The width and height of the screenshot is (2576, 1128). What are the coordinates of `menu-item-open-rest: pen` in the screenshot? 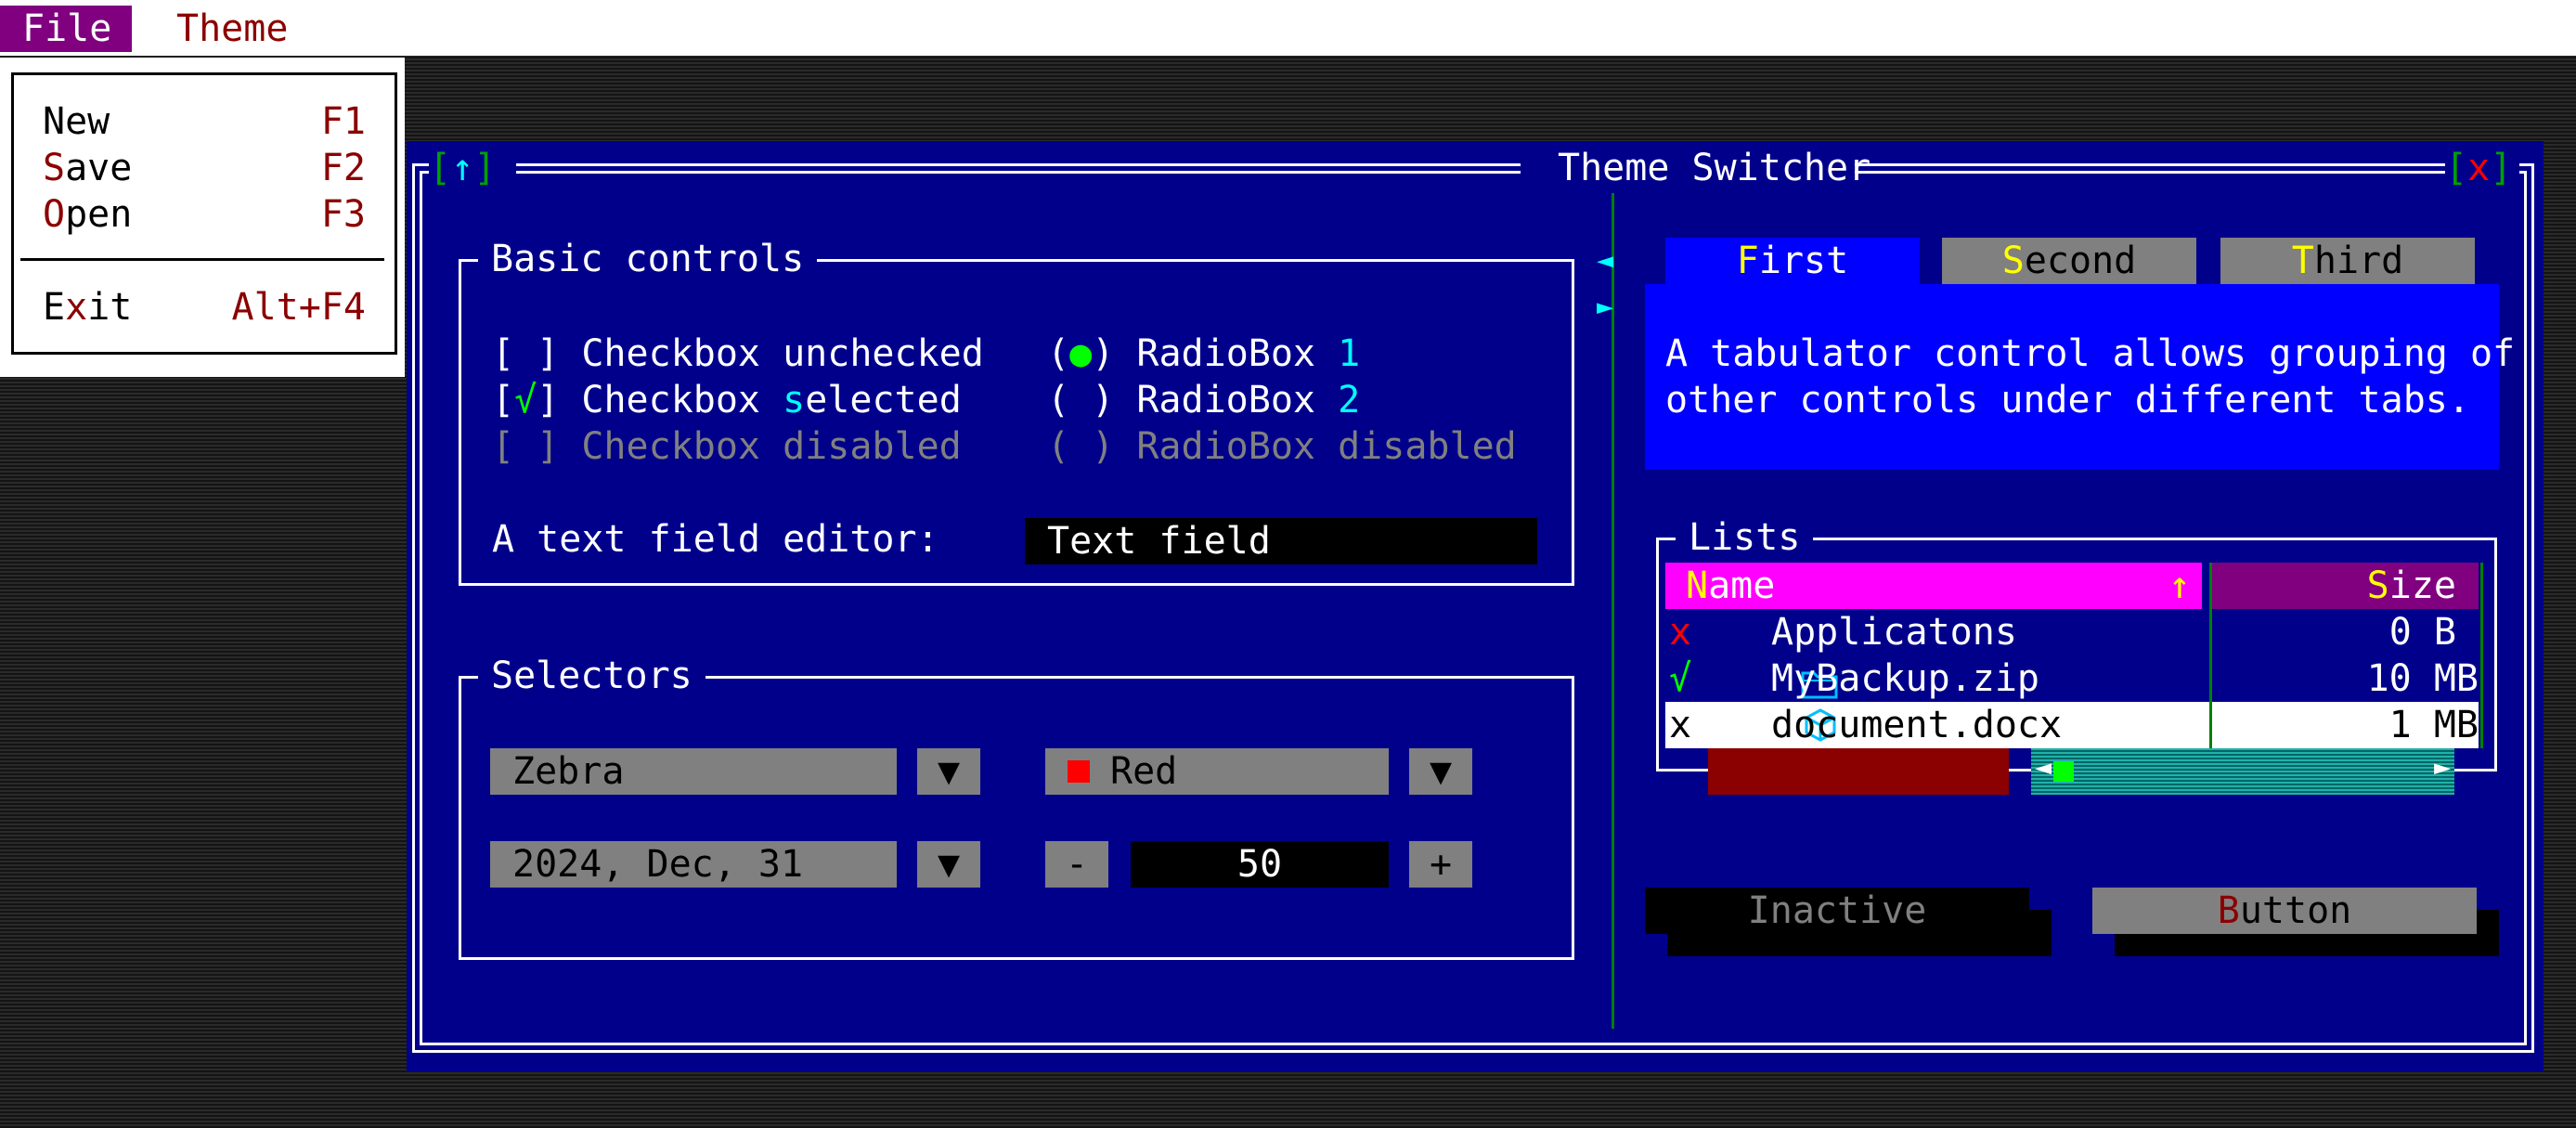 It's located at (99, 214).